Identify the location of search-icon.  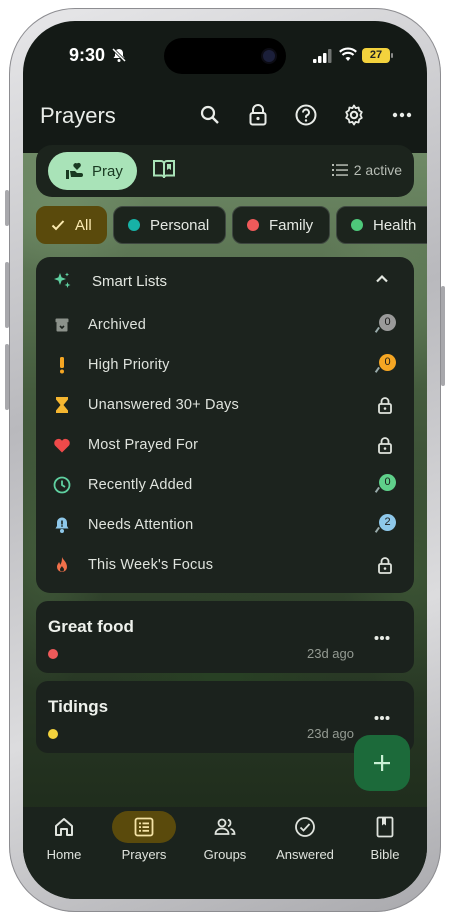
(210, 115).